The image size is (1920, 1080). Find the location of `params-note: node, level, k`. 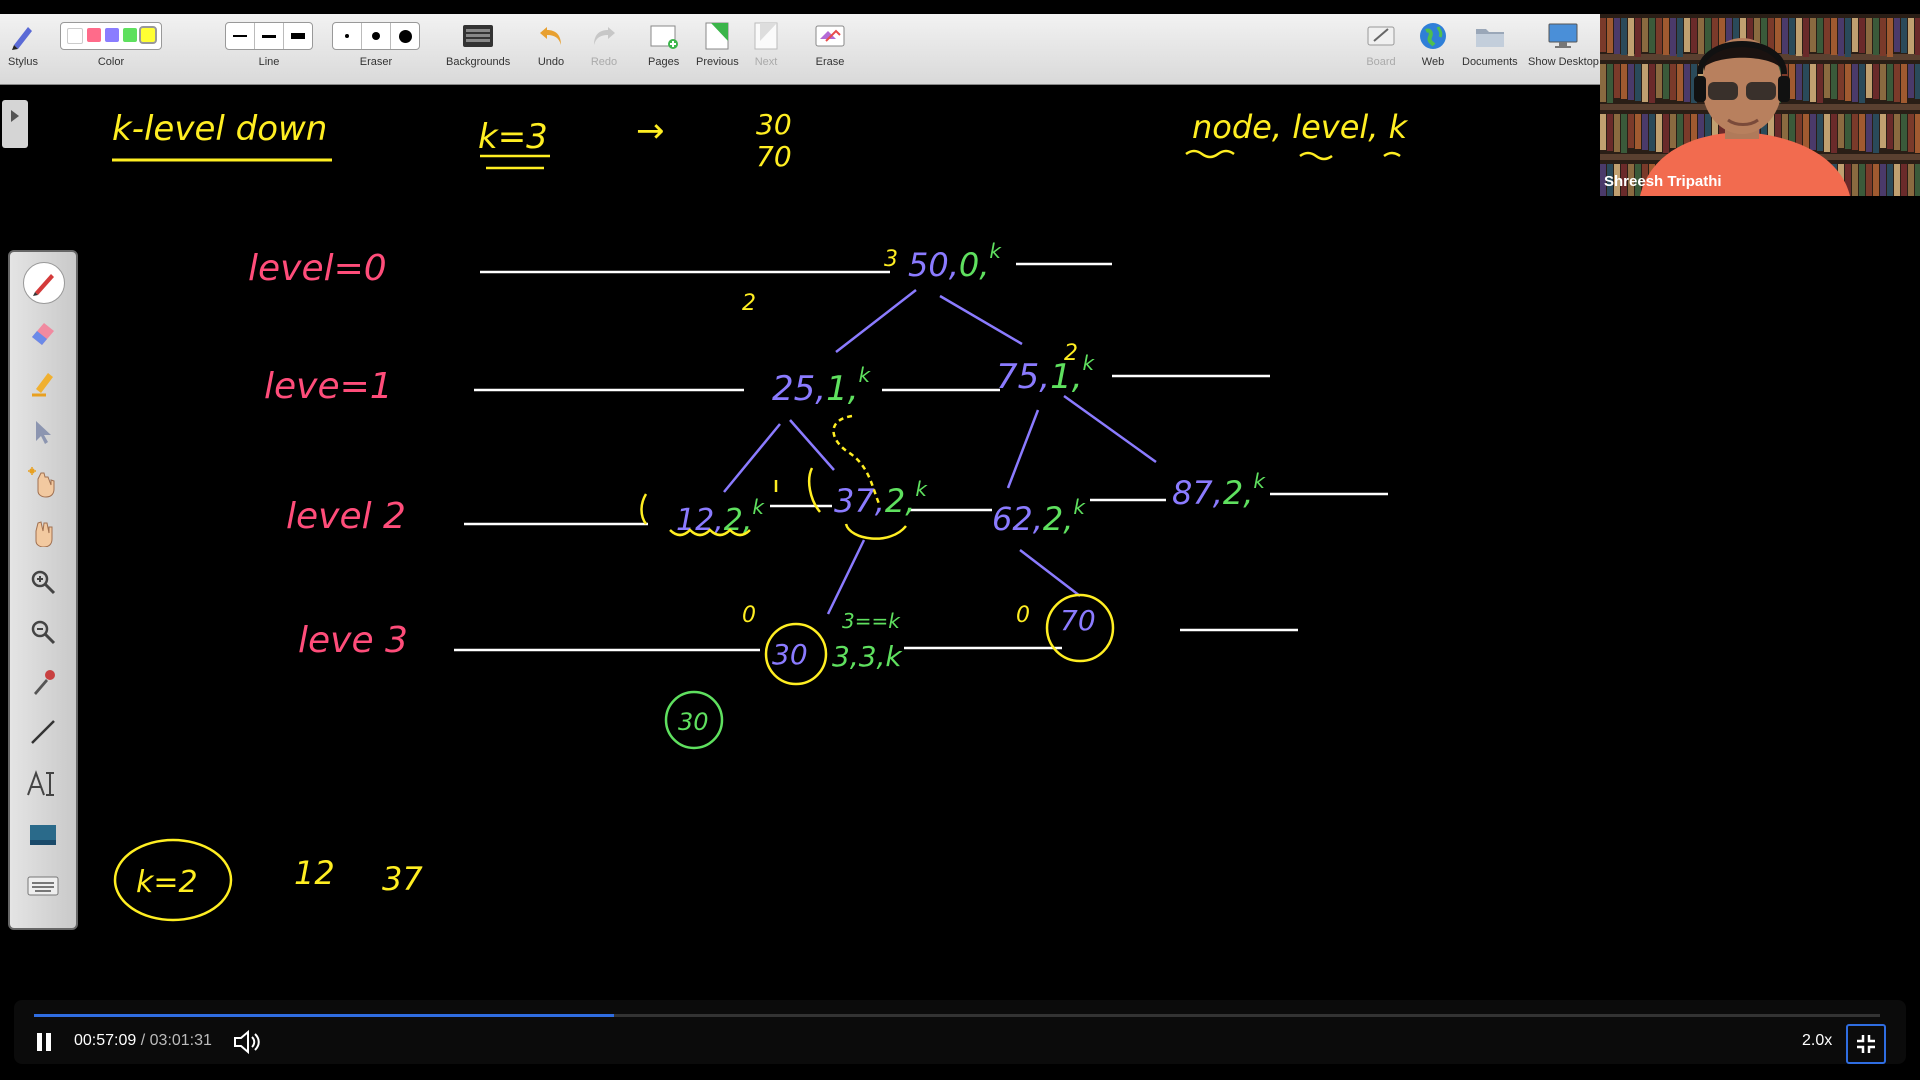

params-note: node, level, k is located at coordinates (1300, 127).